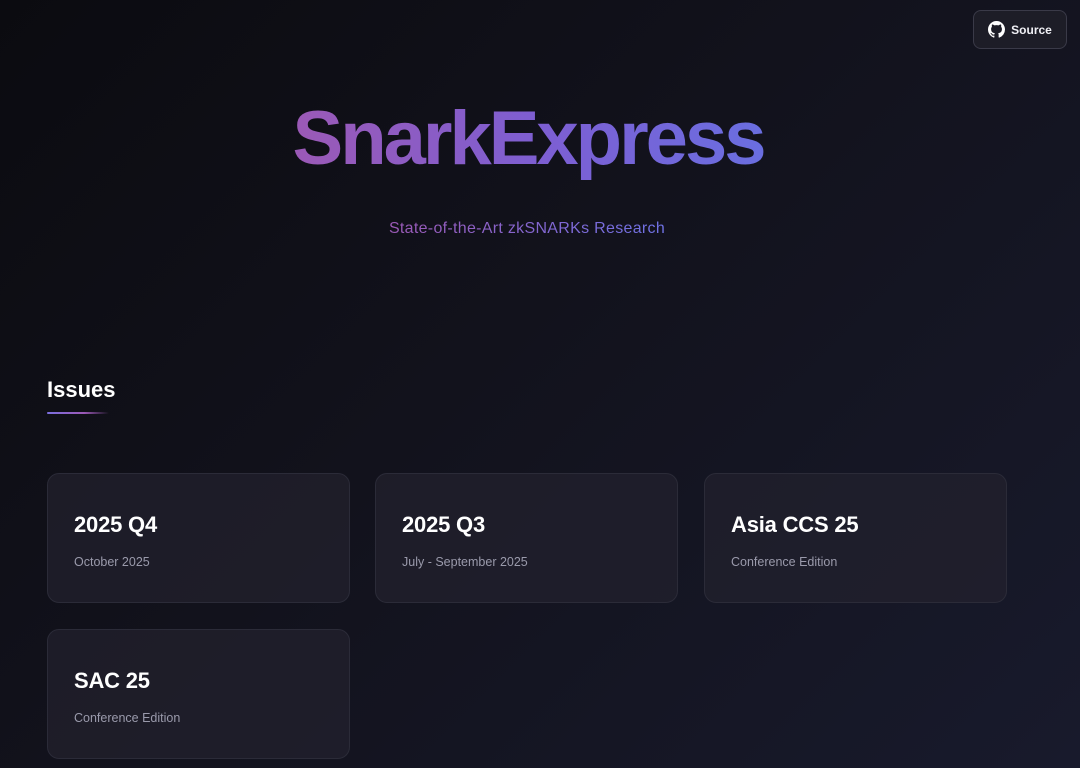 The height and width of the screenshot is (768, 1080). Describe the element at coordinates (526, 538) in the screenshot. I see `issue-card-2025-q3: 2025 Q3 July - September 2025` at that location.